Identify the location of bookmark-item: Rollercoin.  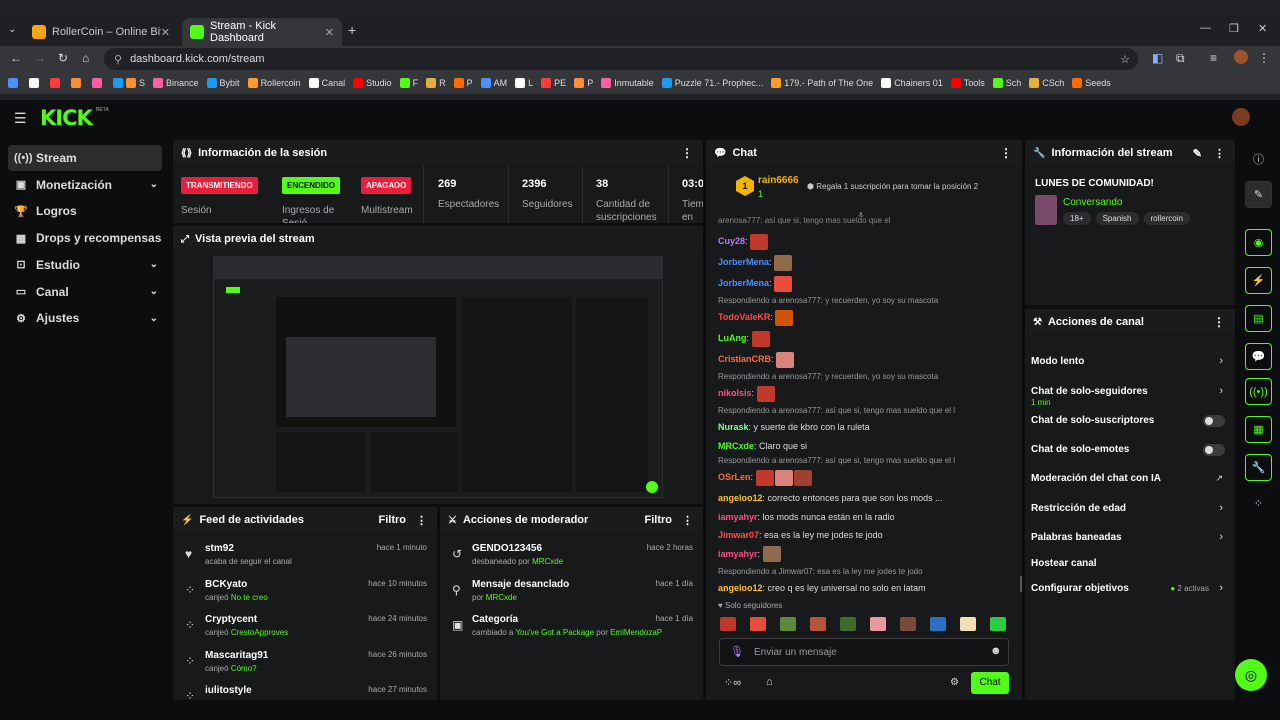
(274, 83).